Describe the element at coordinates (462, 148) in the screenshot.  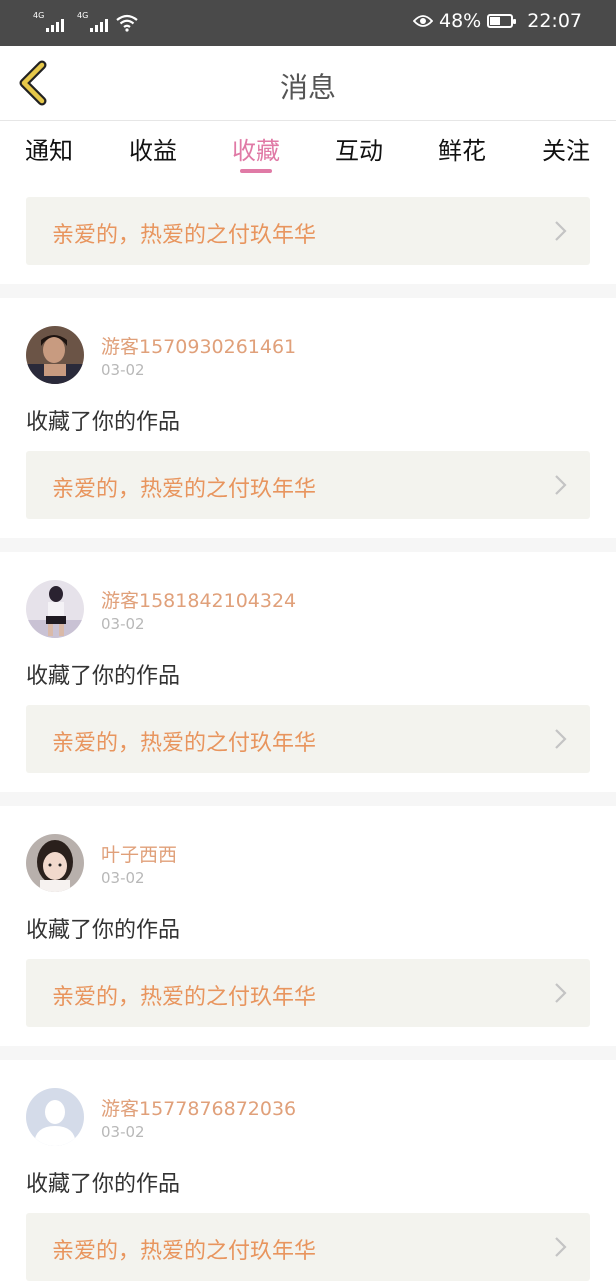
I see `tab-flowers: 鲜花` at that location.